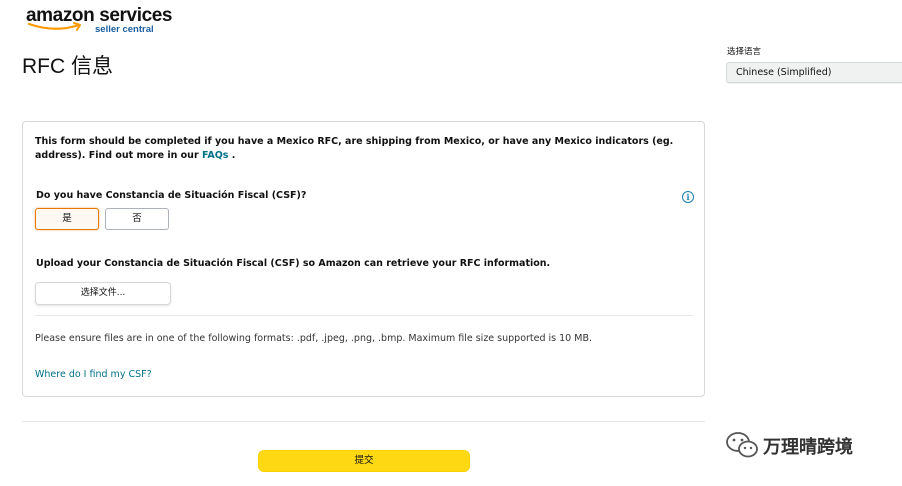 The height and width of the screenshot is (486, 902). Describe the element at coordinates (744, 52) in the screenshot. I see `language-label: 选择语言` at that location.